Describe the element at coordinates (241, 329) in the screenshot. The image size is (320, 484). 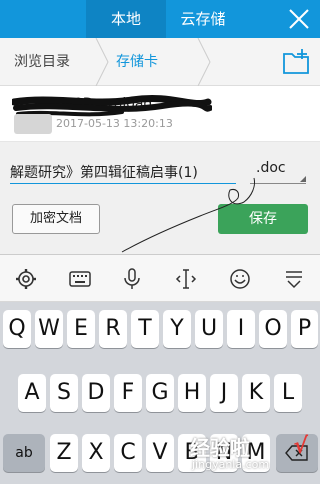
I see `key-i: I` at that location.